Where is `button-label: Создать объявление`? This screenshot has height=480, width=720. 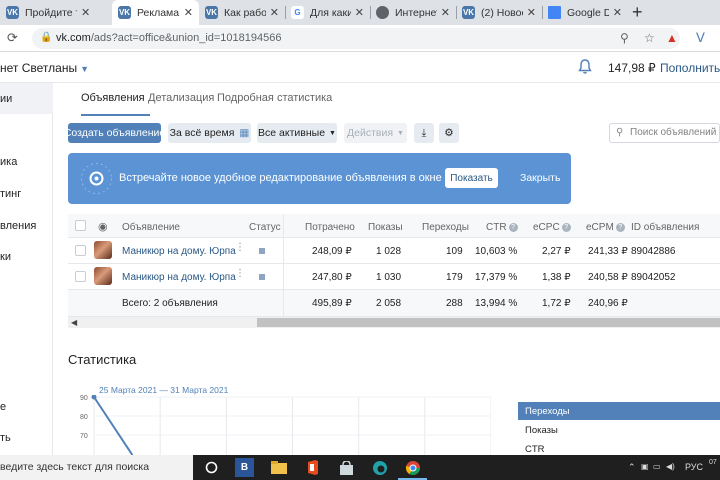 button-label: Создать объявление is located at coordinates (114, 133).